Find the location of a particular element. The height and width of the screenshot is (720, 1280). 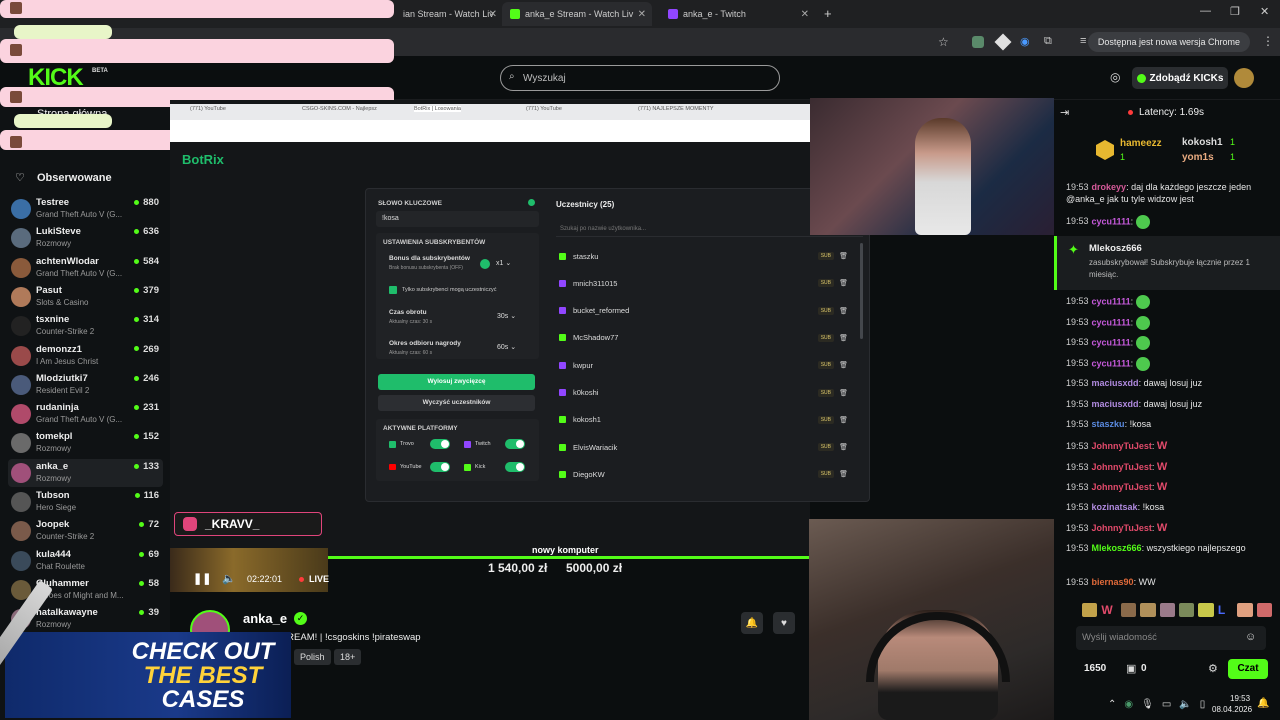

follow-heart-icon: ♥ is located at coordinates (784, 623).